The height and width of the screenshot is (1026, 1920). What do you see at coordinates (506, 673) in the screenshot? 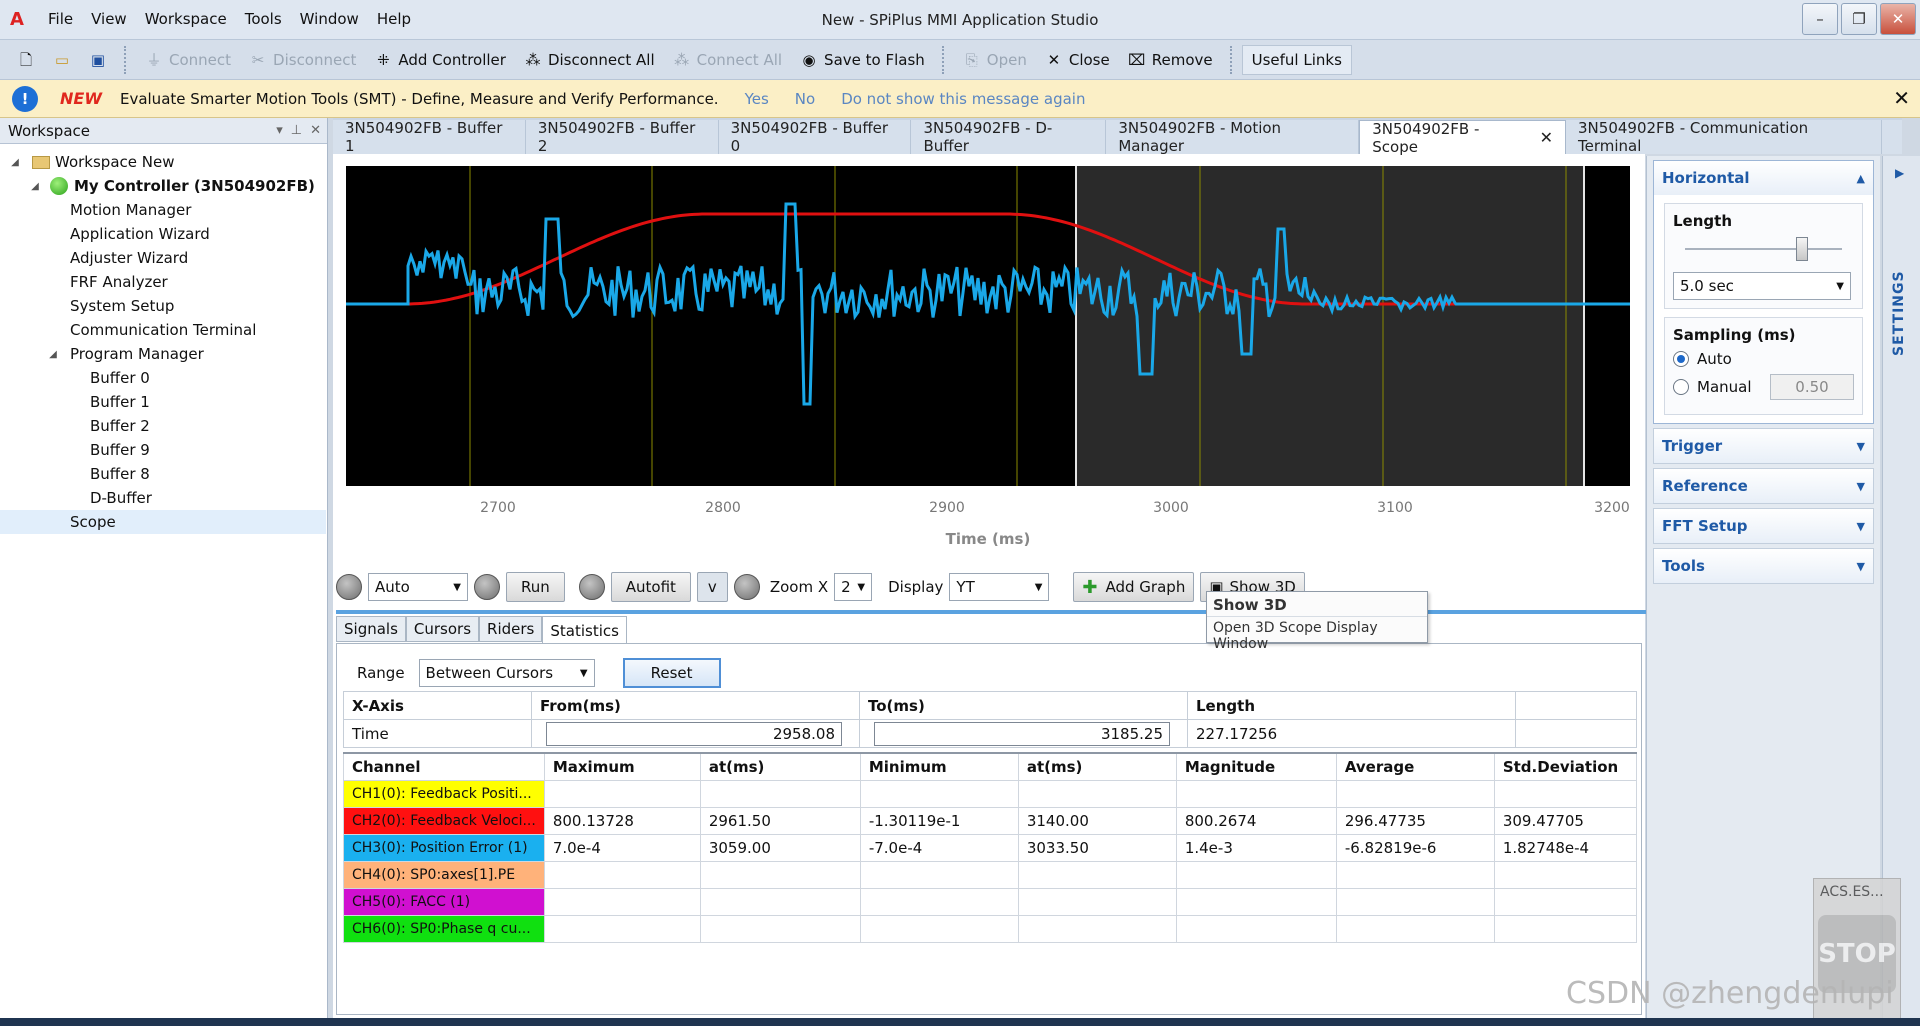
I see `range-combo: Between Cursors ▼` at bounding box center [506, 673].